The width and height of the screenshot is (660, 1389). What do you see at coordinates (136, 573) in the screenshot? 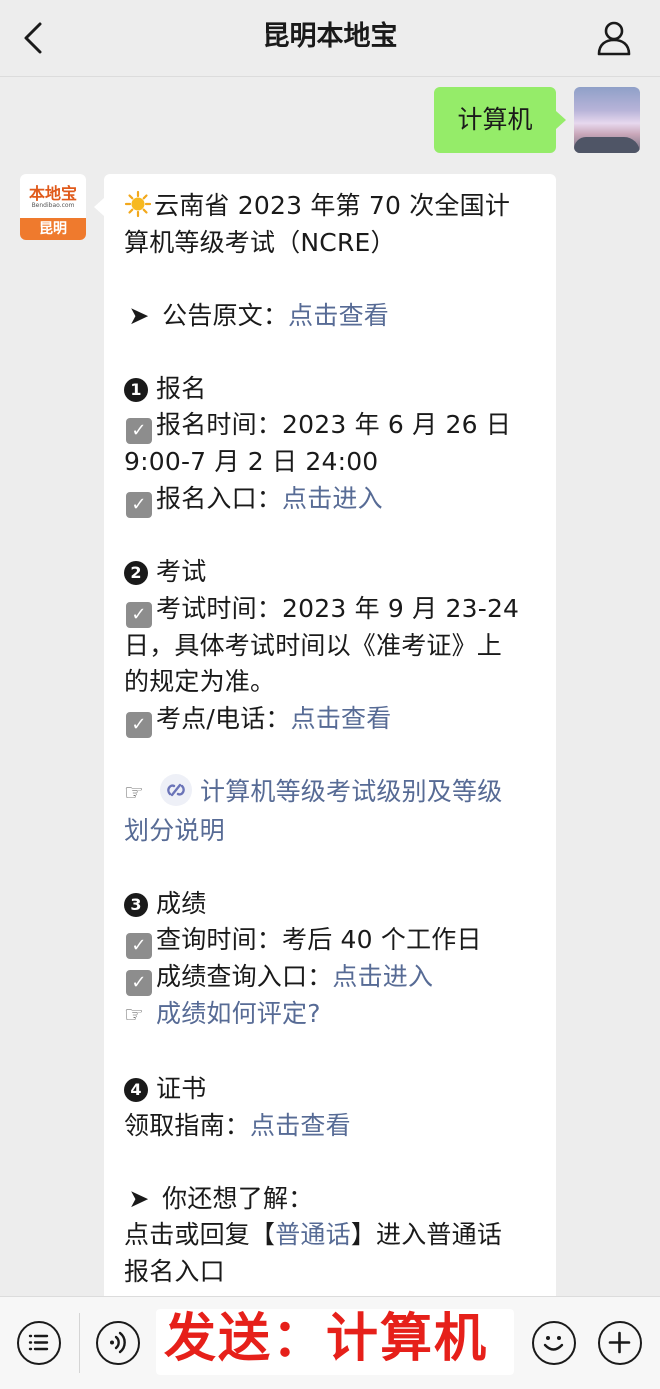
I see `number-2-icon: 2` at bounding box center [136, 573].